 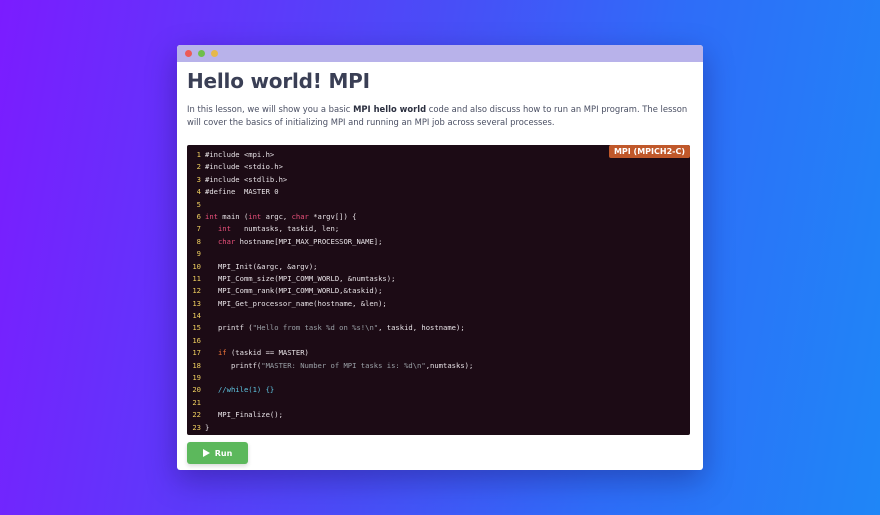 I want to click on code-line: 14, so click(x=438, y=316).